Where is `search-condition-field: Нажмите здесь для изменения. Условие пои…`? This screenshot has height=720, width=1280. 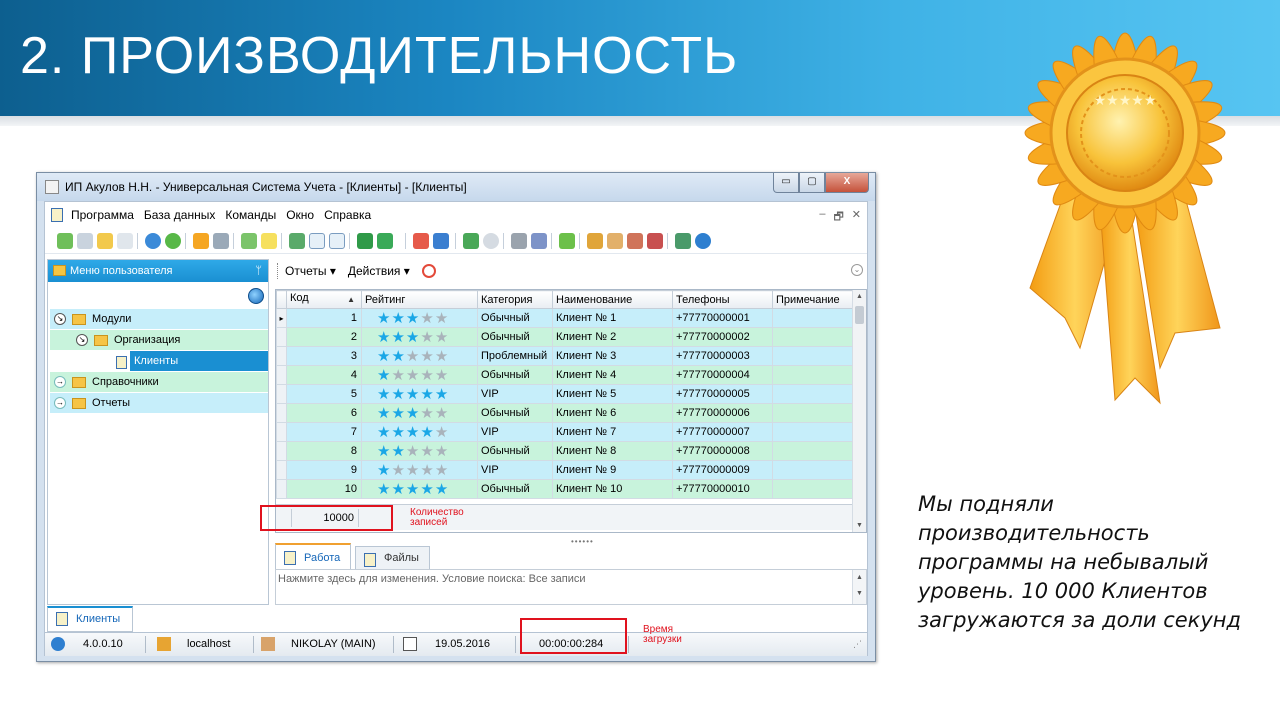 search-condition-field: Нажмите здесь для изменения. Условие пои… is located at coordinates (571, 587).